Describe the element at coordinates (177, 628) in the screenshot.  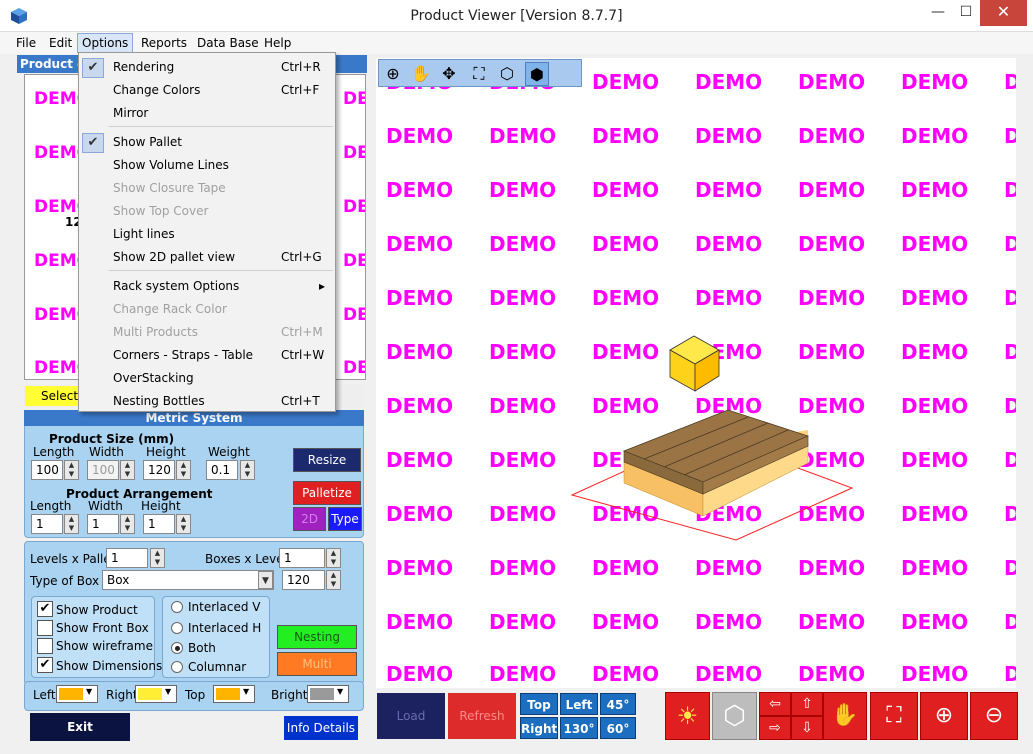
I see `interlaced-h-radio` at that location.